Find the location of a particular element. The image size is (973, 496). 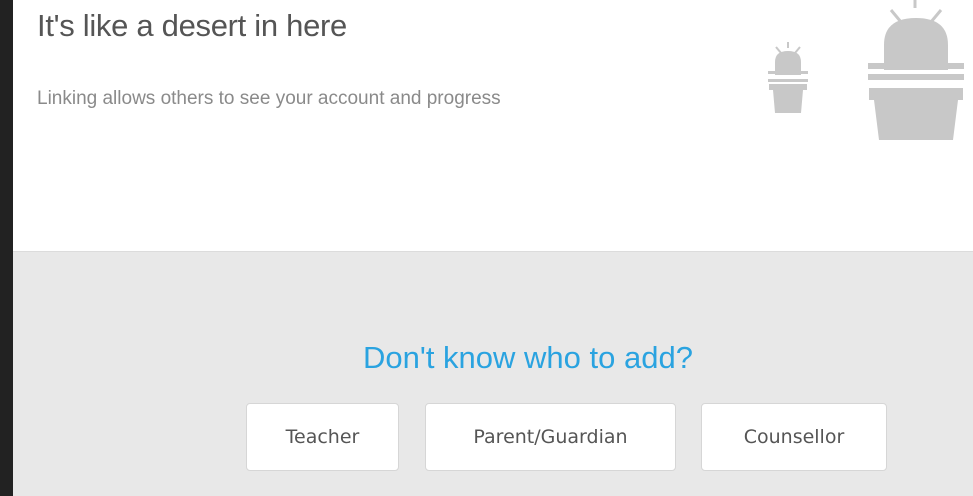

large-cactus-icon is located at coordinates (916, 70).